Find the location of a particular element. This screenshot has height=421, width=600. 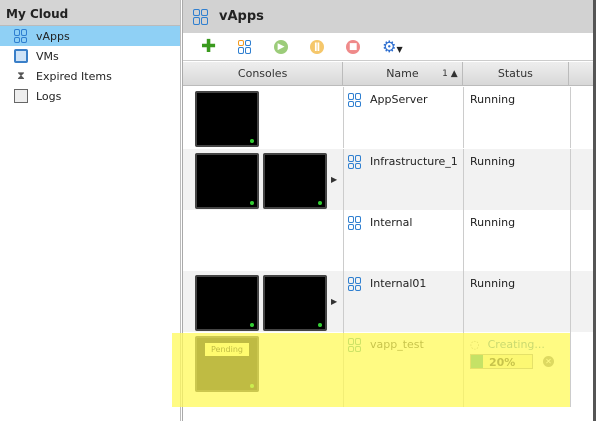

cancel-icon: ✕ is located at coordinates (548, 361).